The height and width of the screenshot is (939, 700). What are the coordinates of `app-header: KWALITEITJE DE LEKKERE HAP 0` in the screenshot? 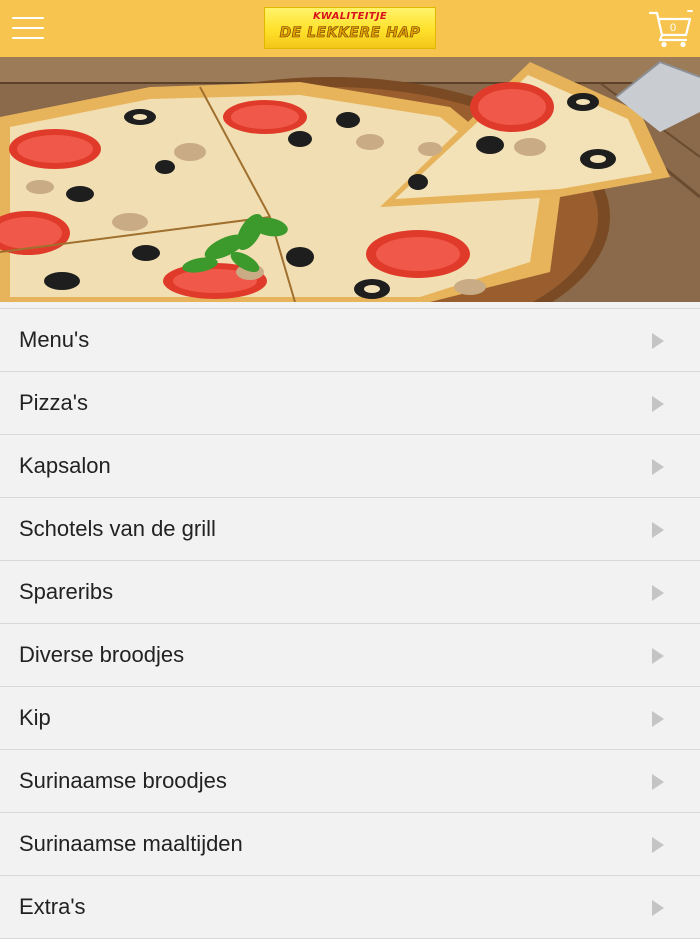 It's located at (350, 28).